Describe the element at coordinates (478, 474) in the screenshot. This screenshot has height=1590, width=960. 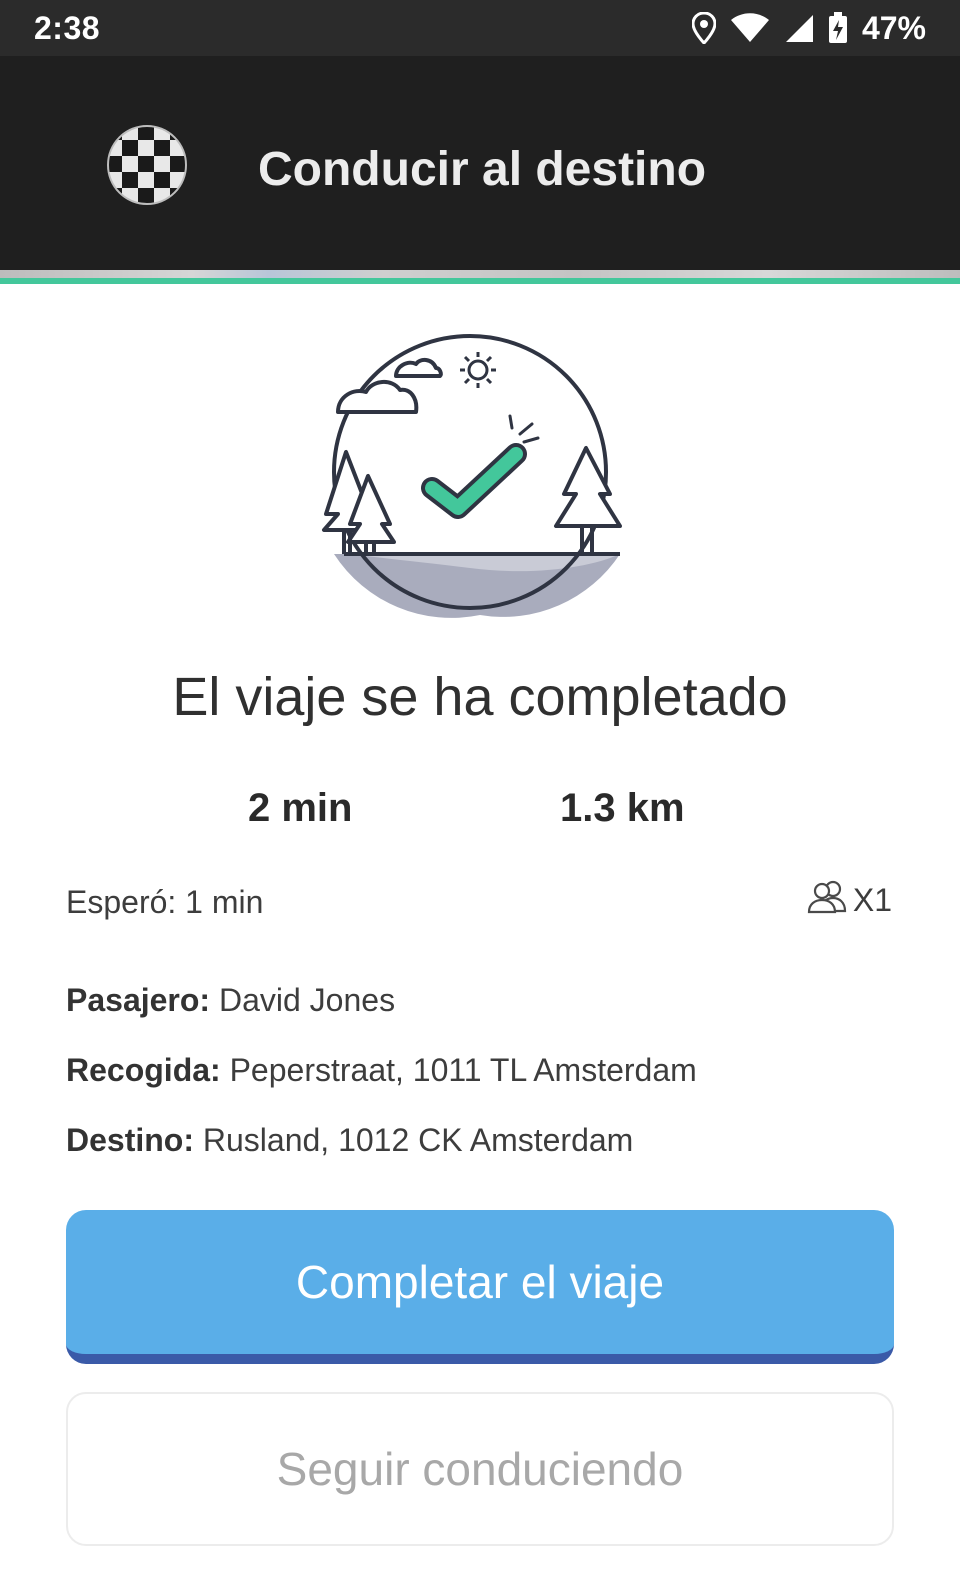
I see `trip-complete-illustration` at that location.